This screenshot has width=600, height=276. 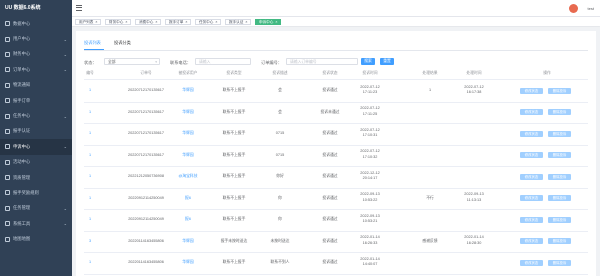 I want to click on search-button: 搜索, so click(x=368, y=61).